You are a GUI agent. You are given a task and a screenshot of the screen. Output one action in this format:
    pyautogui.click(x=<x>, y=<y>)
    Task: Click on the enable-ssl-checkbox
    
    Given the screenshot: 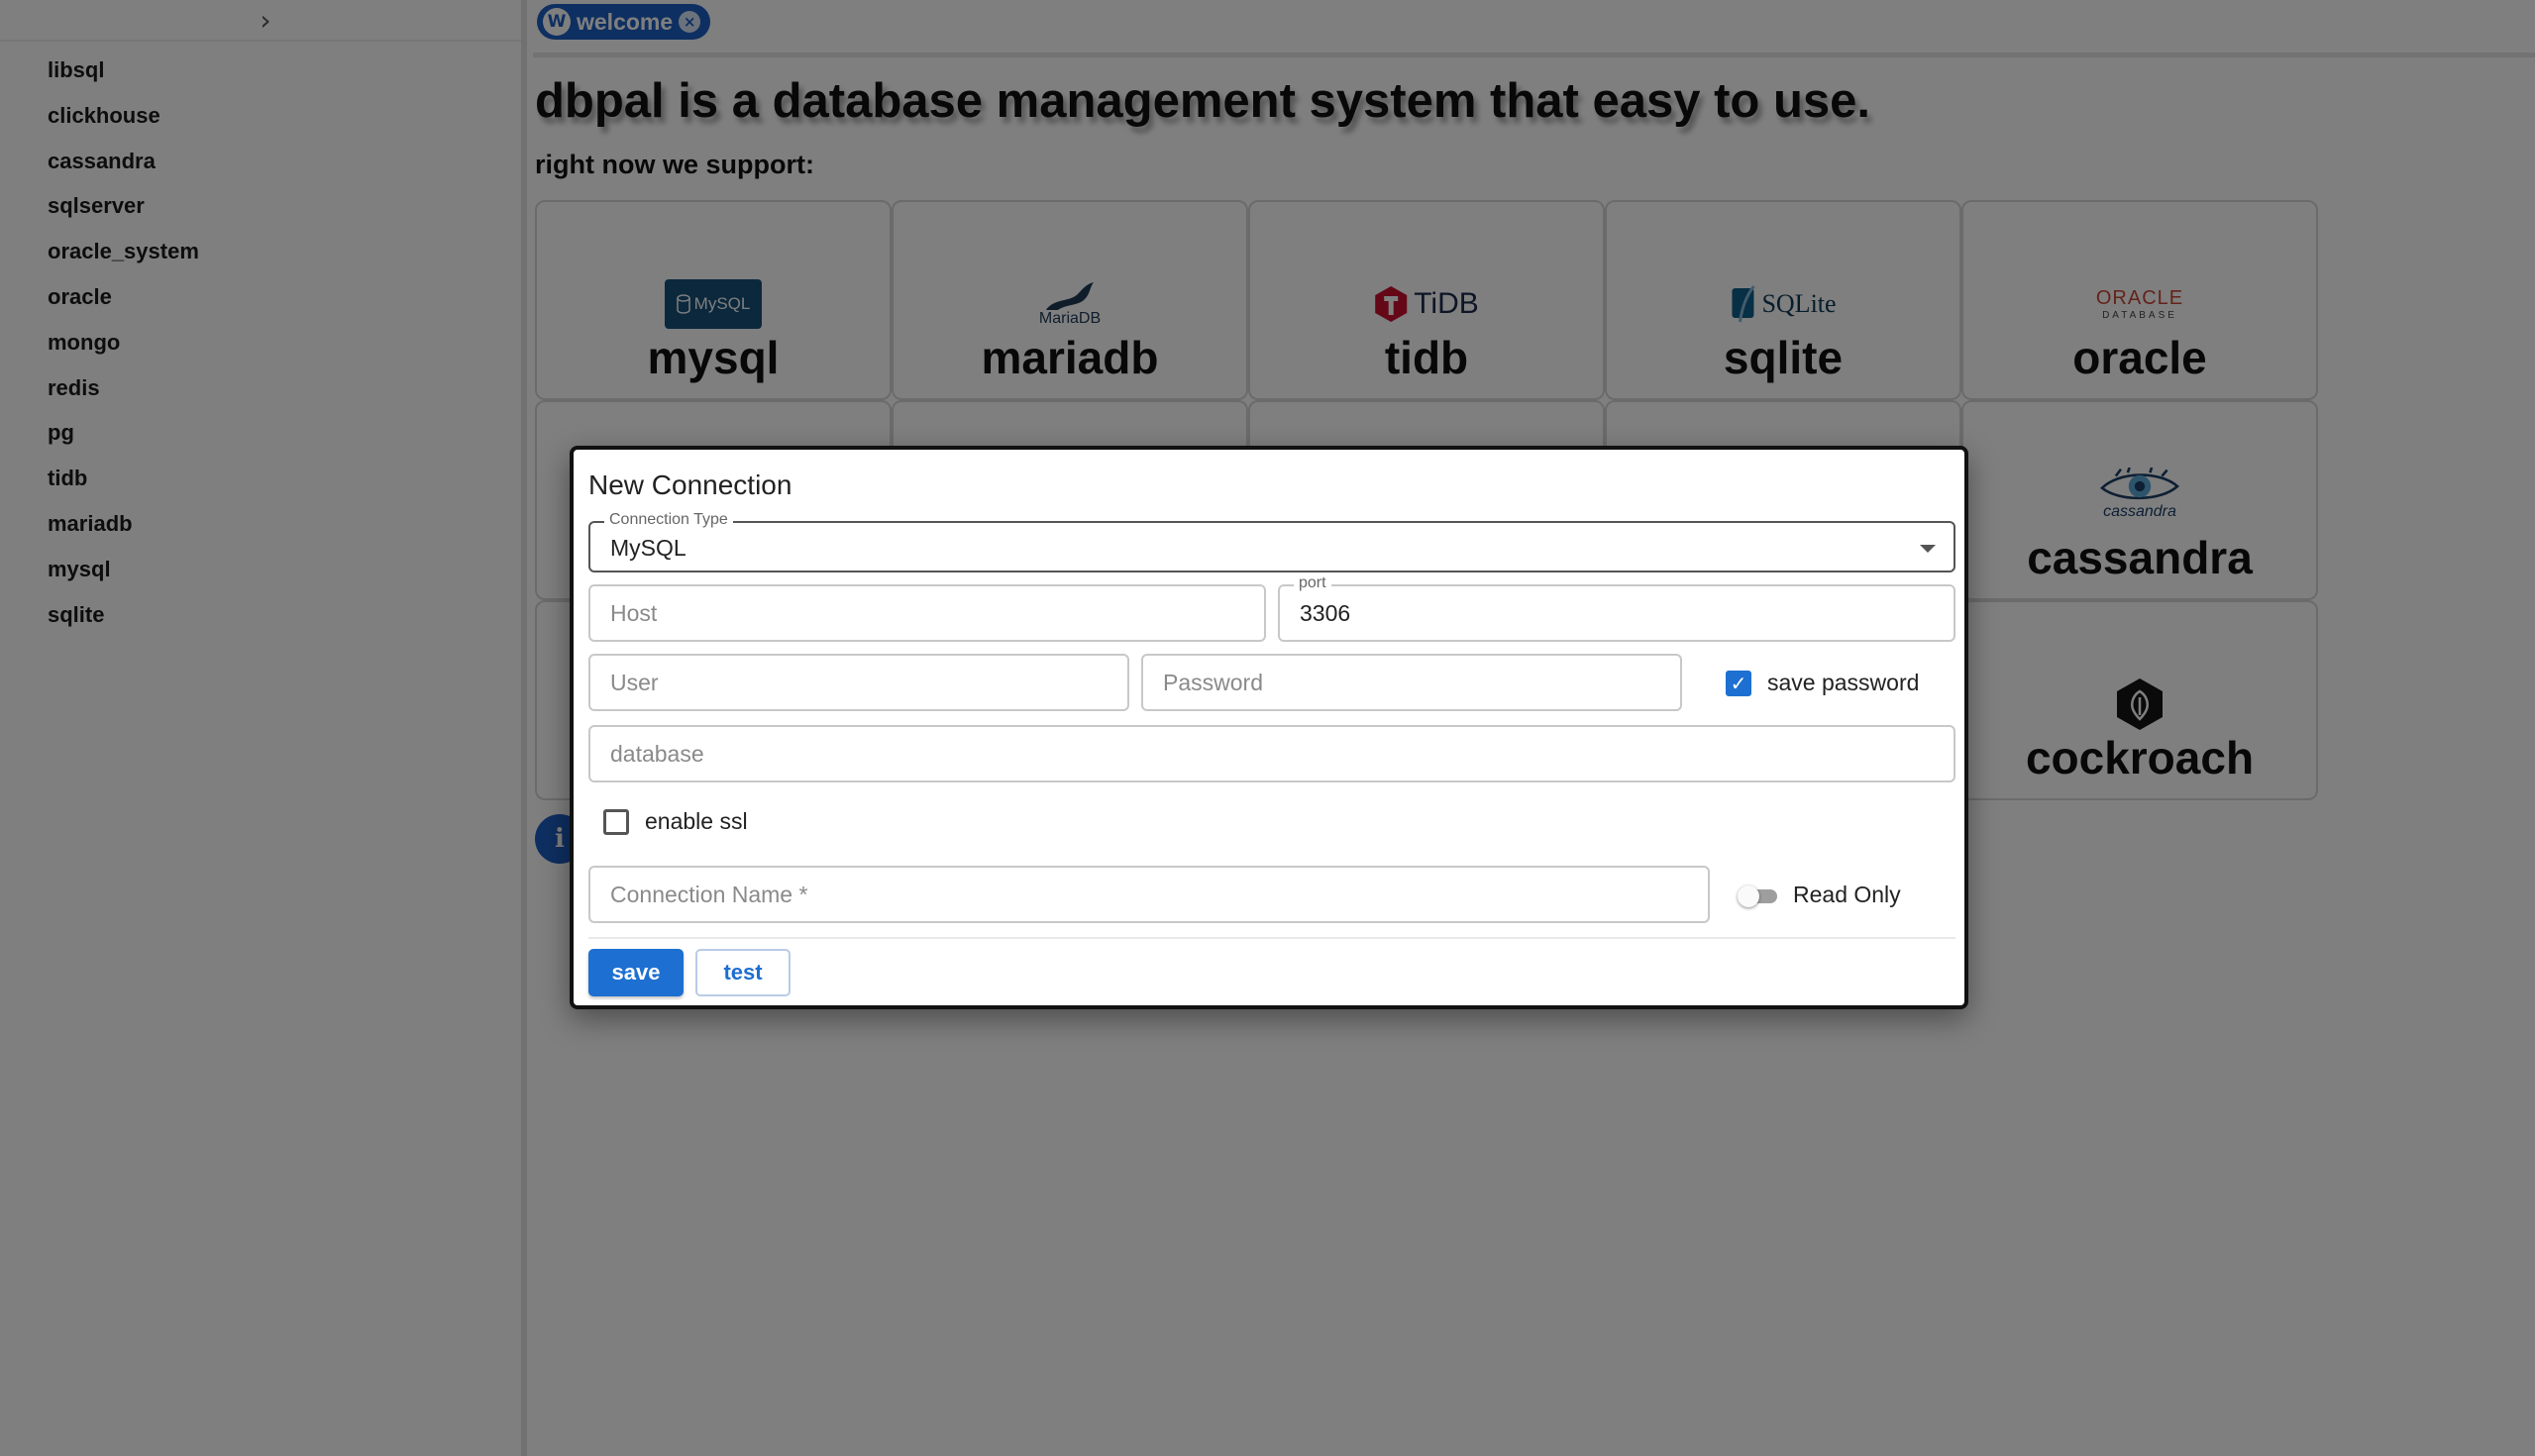 What is the action you would take?
    pyautogui.click(x=616, y=821)
    